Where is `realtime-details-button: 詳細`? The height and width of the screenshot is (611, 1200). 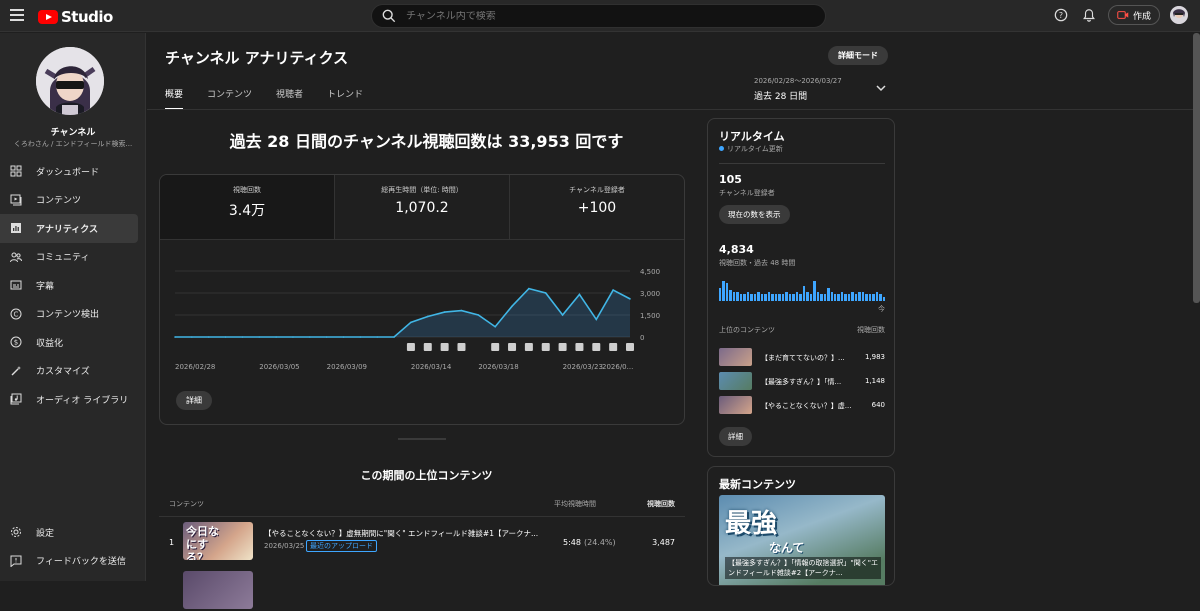
realtime-details-button: 詳細 is located at coordinates (735, 436).